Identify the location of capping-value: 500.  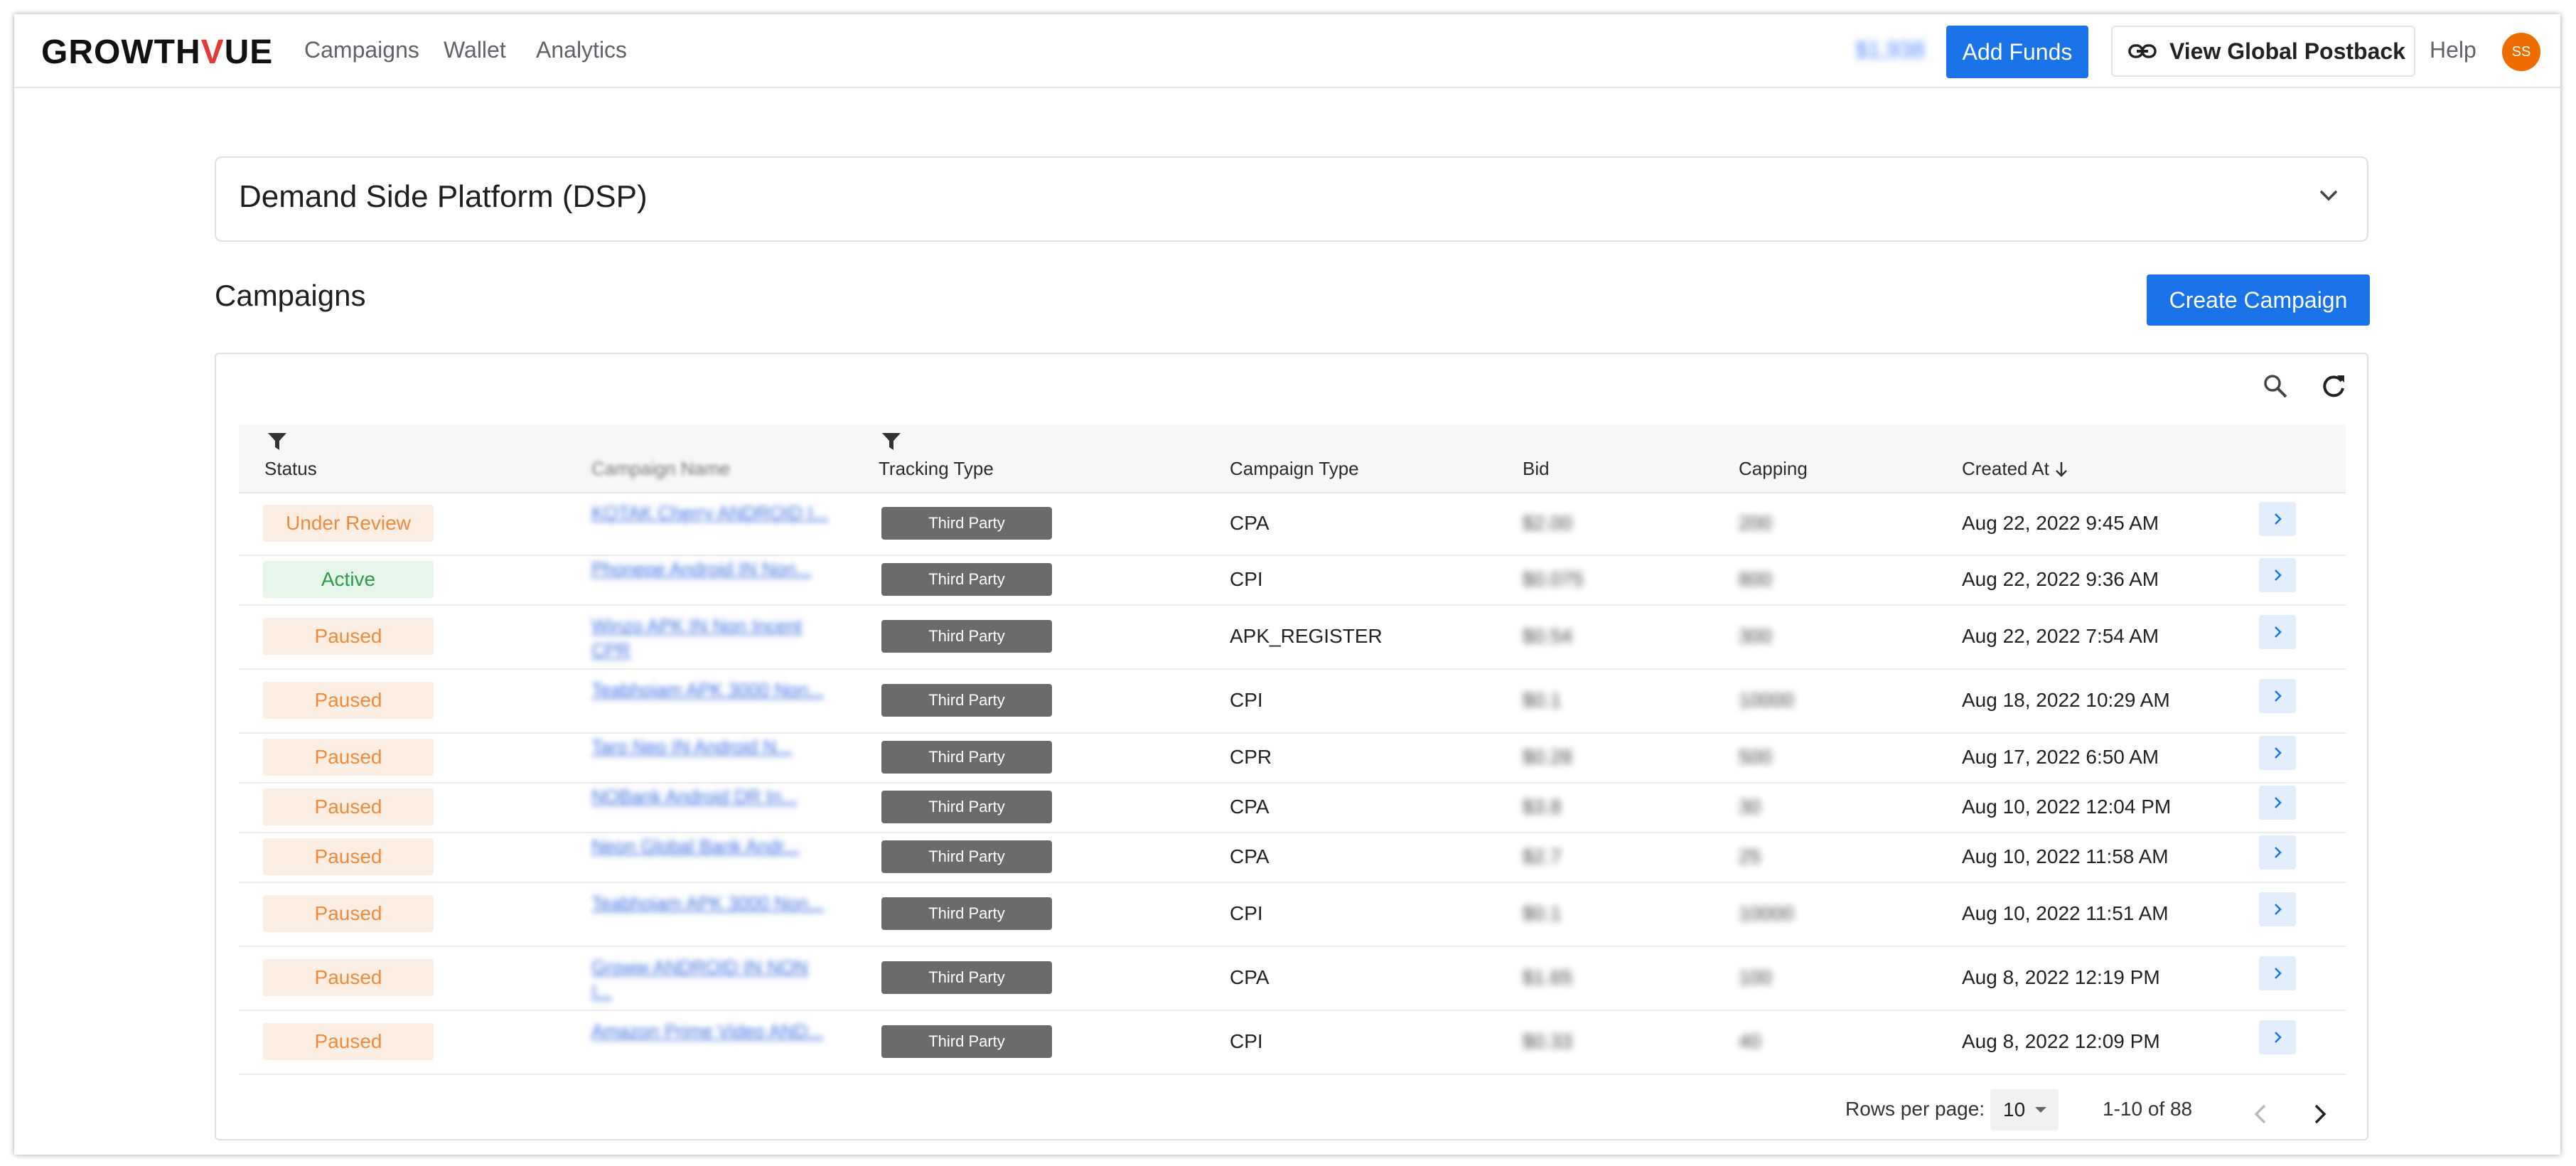
(1755, 757).